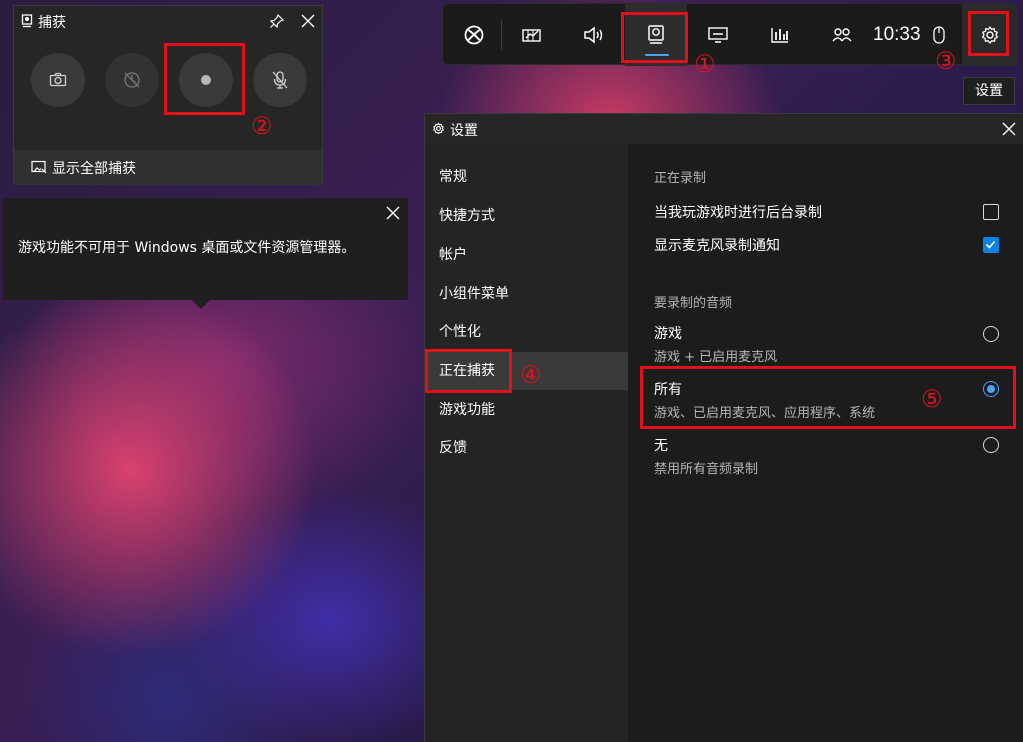 The image size is (1023, 742). I want to click on screenshot-button, so click(58, 80).